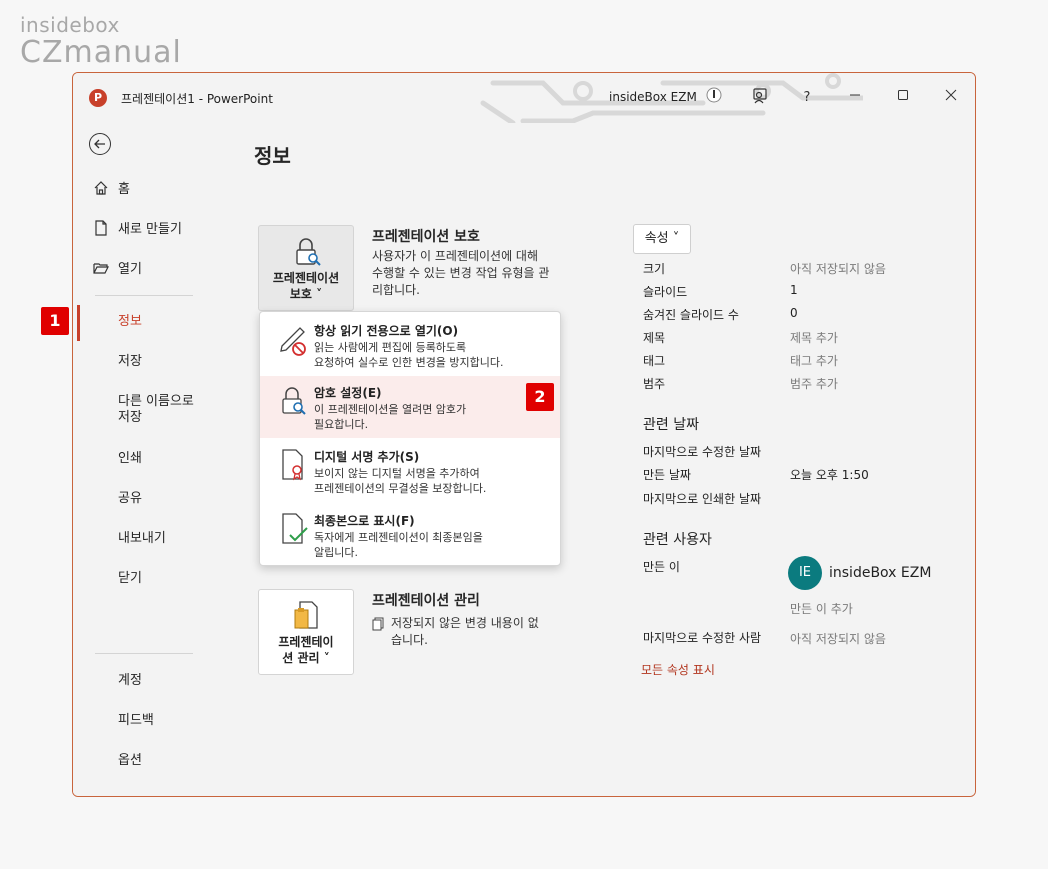  What do you see at coordinates (306, 294) in the screenshot?
I see `protect-button-label-2: 보호 ˅` at bounding box center [306, 294].